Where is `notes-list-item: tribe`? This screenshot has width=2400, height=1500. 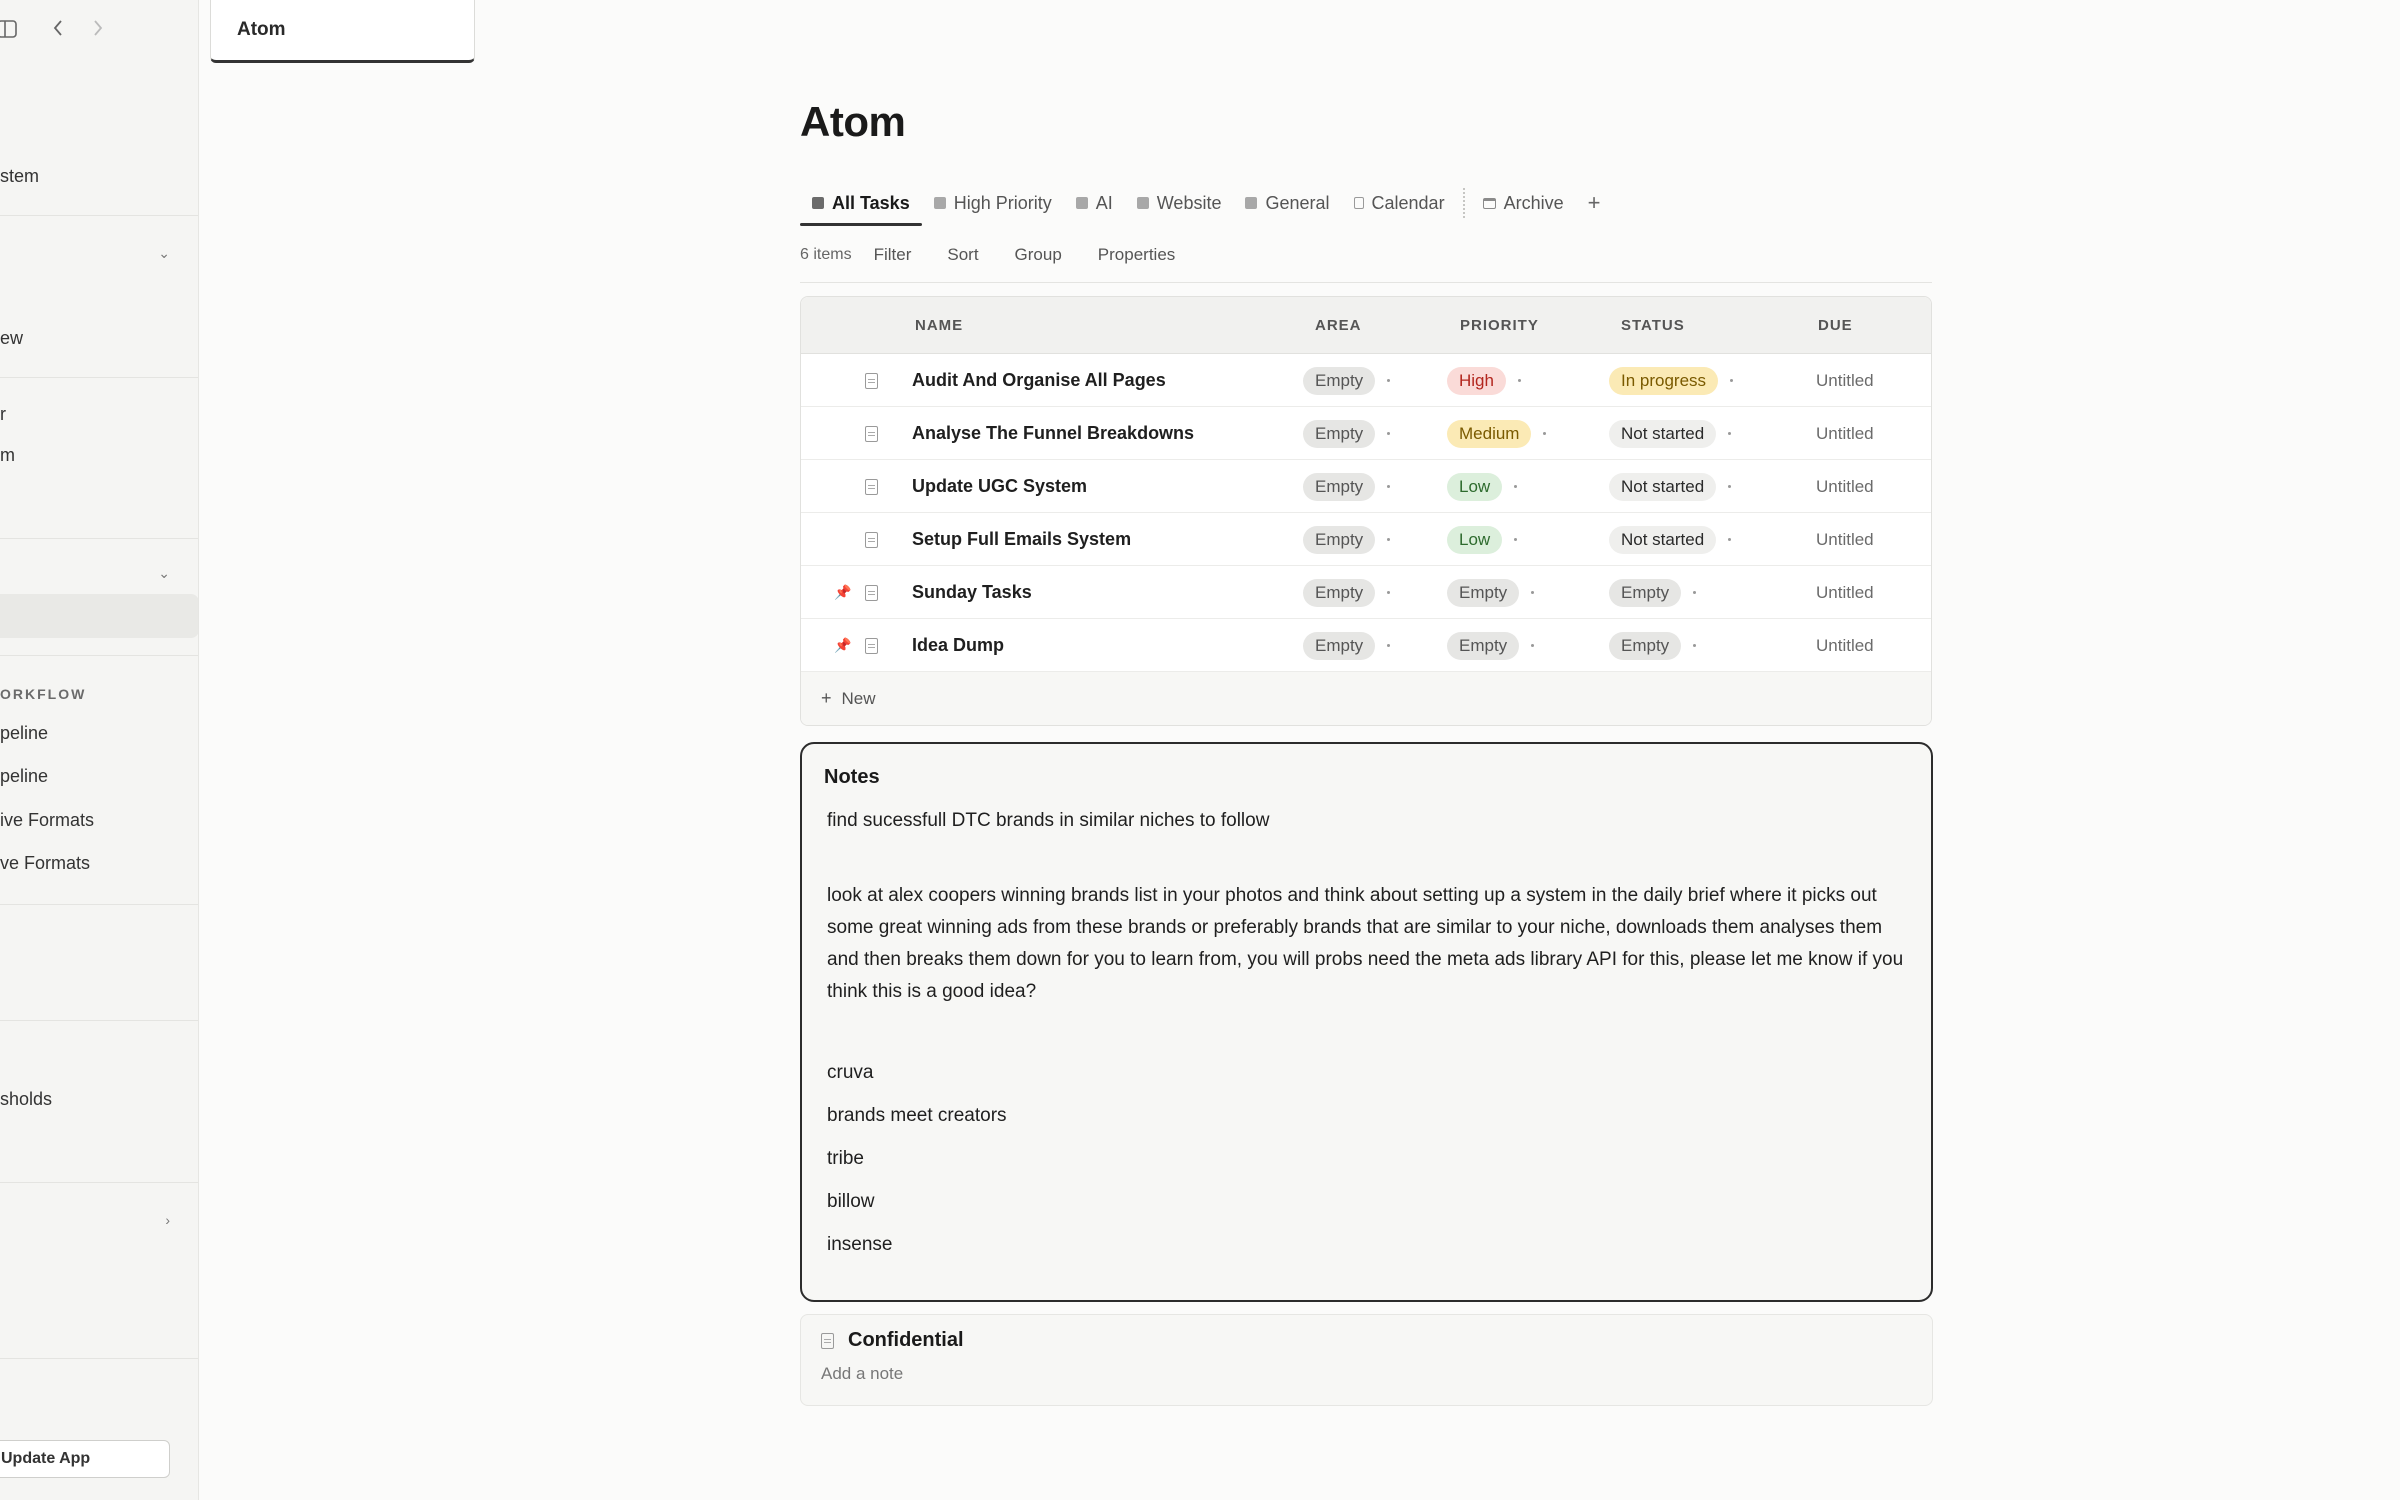 notes-list-item: tribe is located at coordinates (1366, 1158).